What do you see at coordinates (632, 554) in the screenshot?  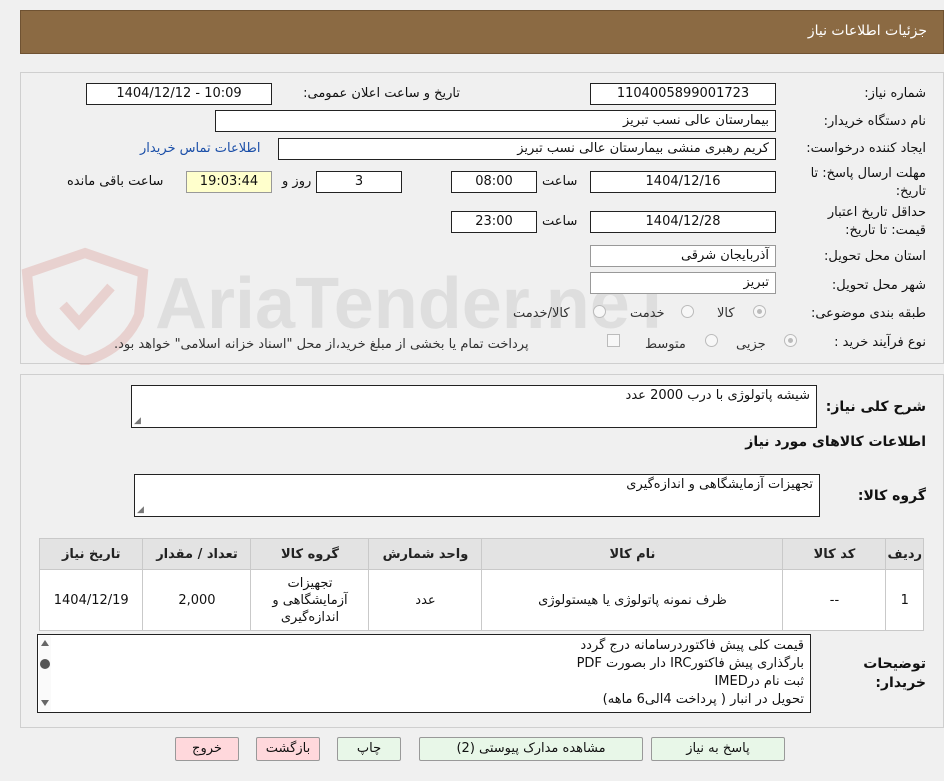 I see `col-name: نام کالا` at bounding box center [632, 554].